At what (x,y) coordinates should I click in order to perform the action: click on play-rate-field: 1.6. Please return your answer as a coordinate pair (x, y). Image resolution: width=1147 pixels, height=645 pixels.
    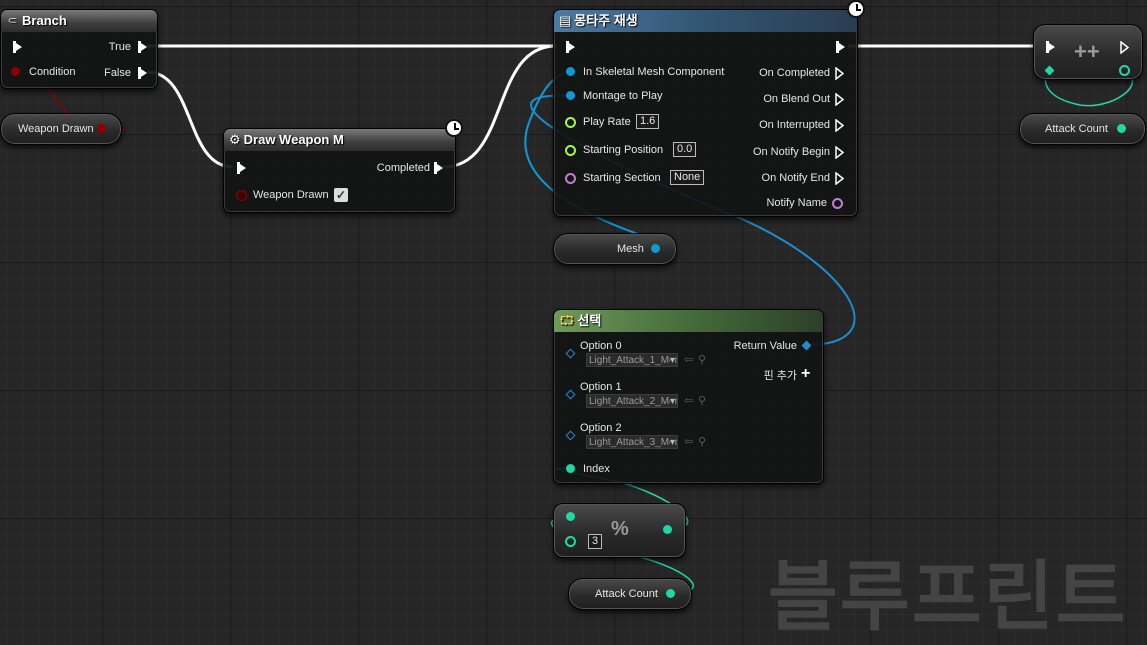
    Looking at the image, I should click on (648, 121).